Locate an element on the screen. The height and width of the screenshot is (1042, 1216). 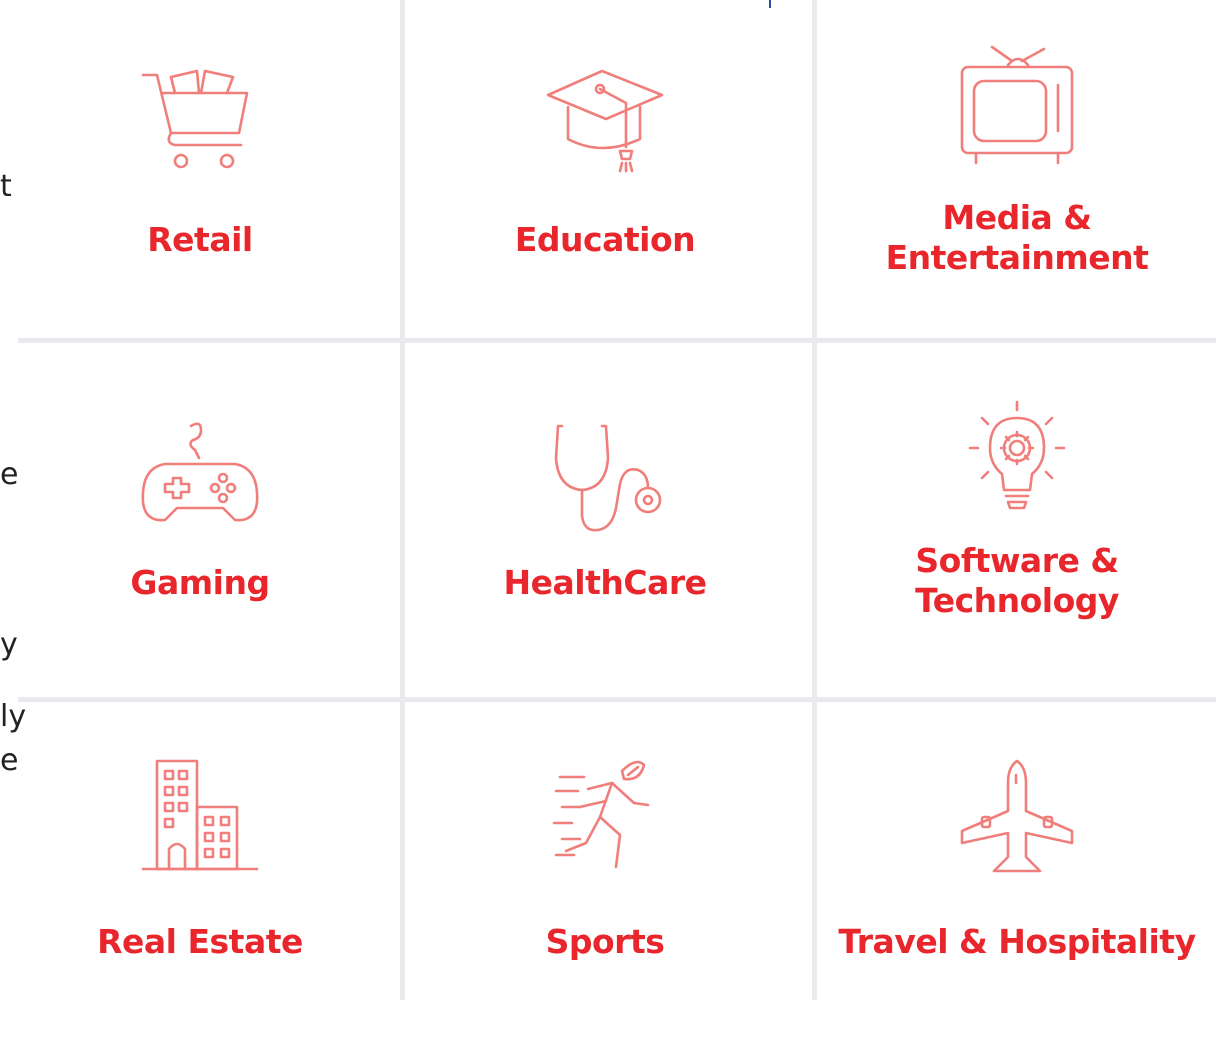
industry-label-line: Entertainment is located at coordinates (1017, 257).